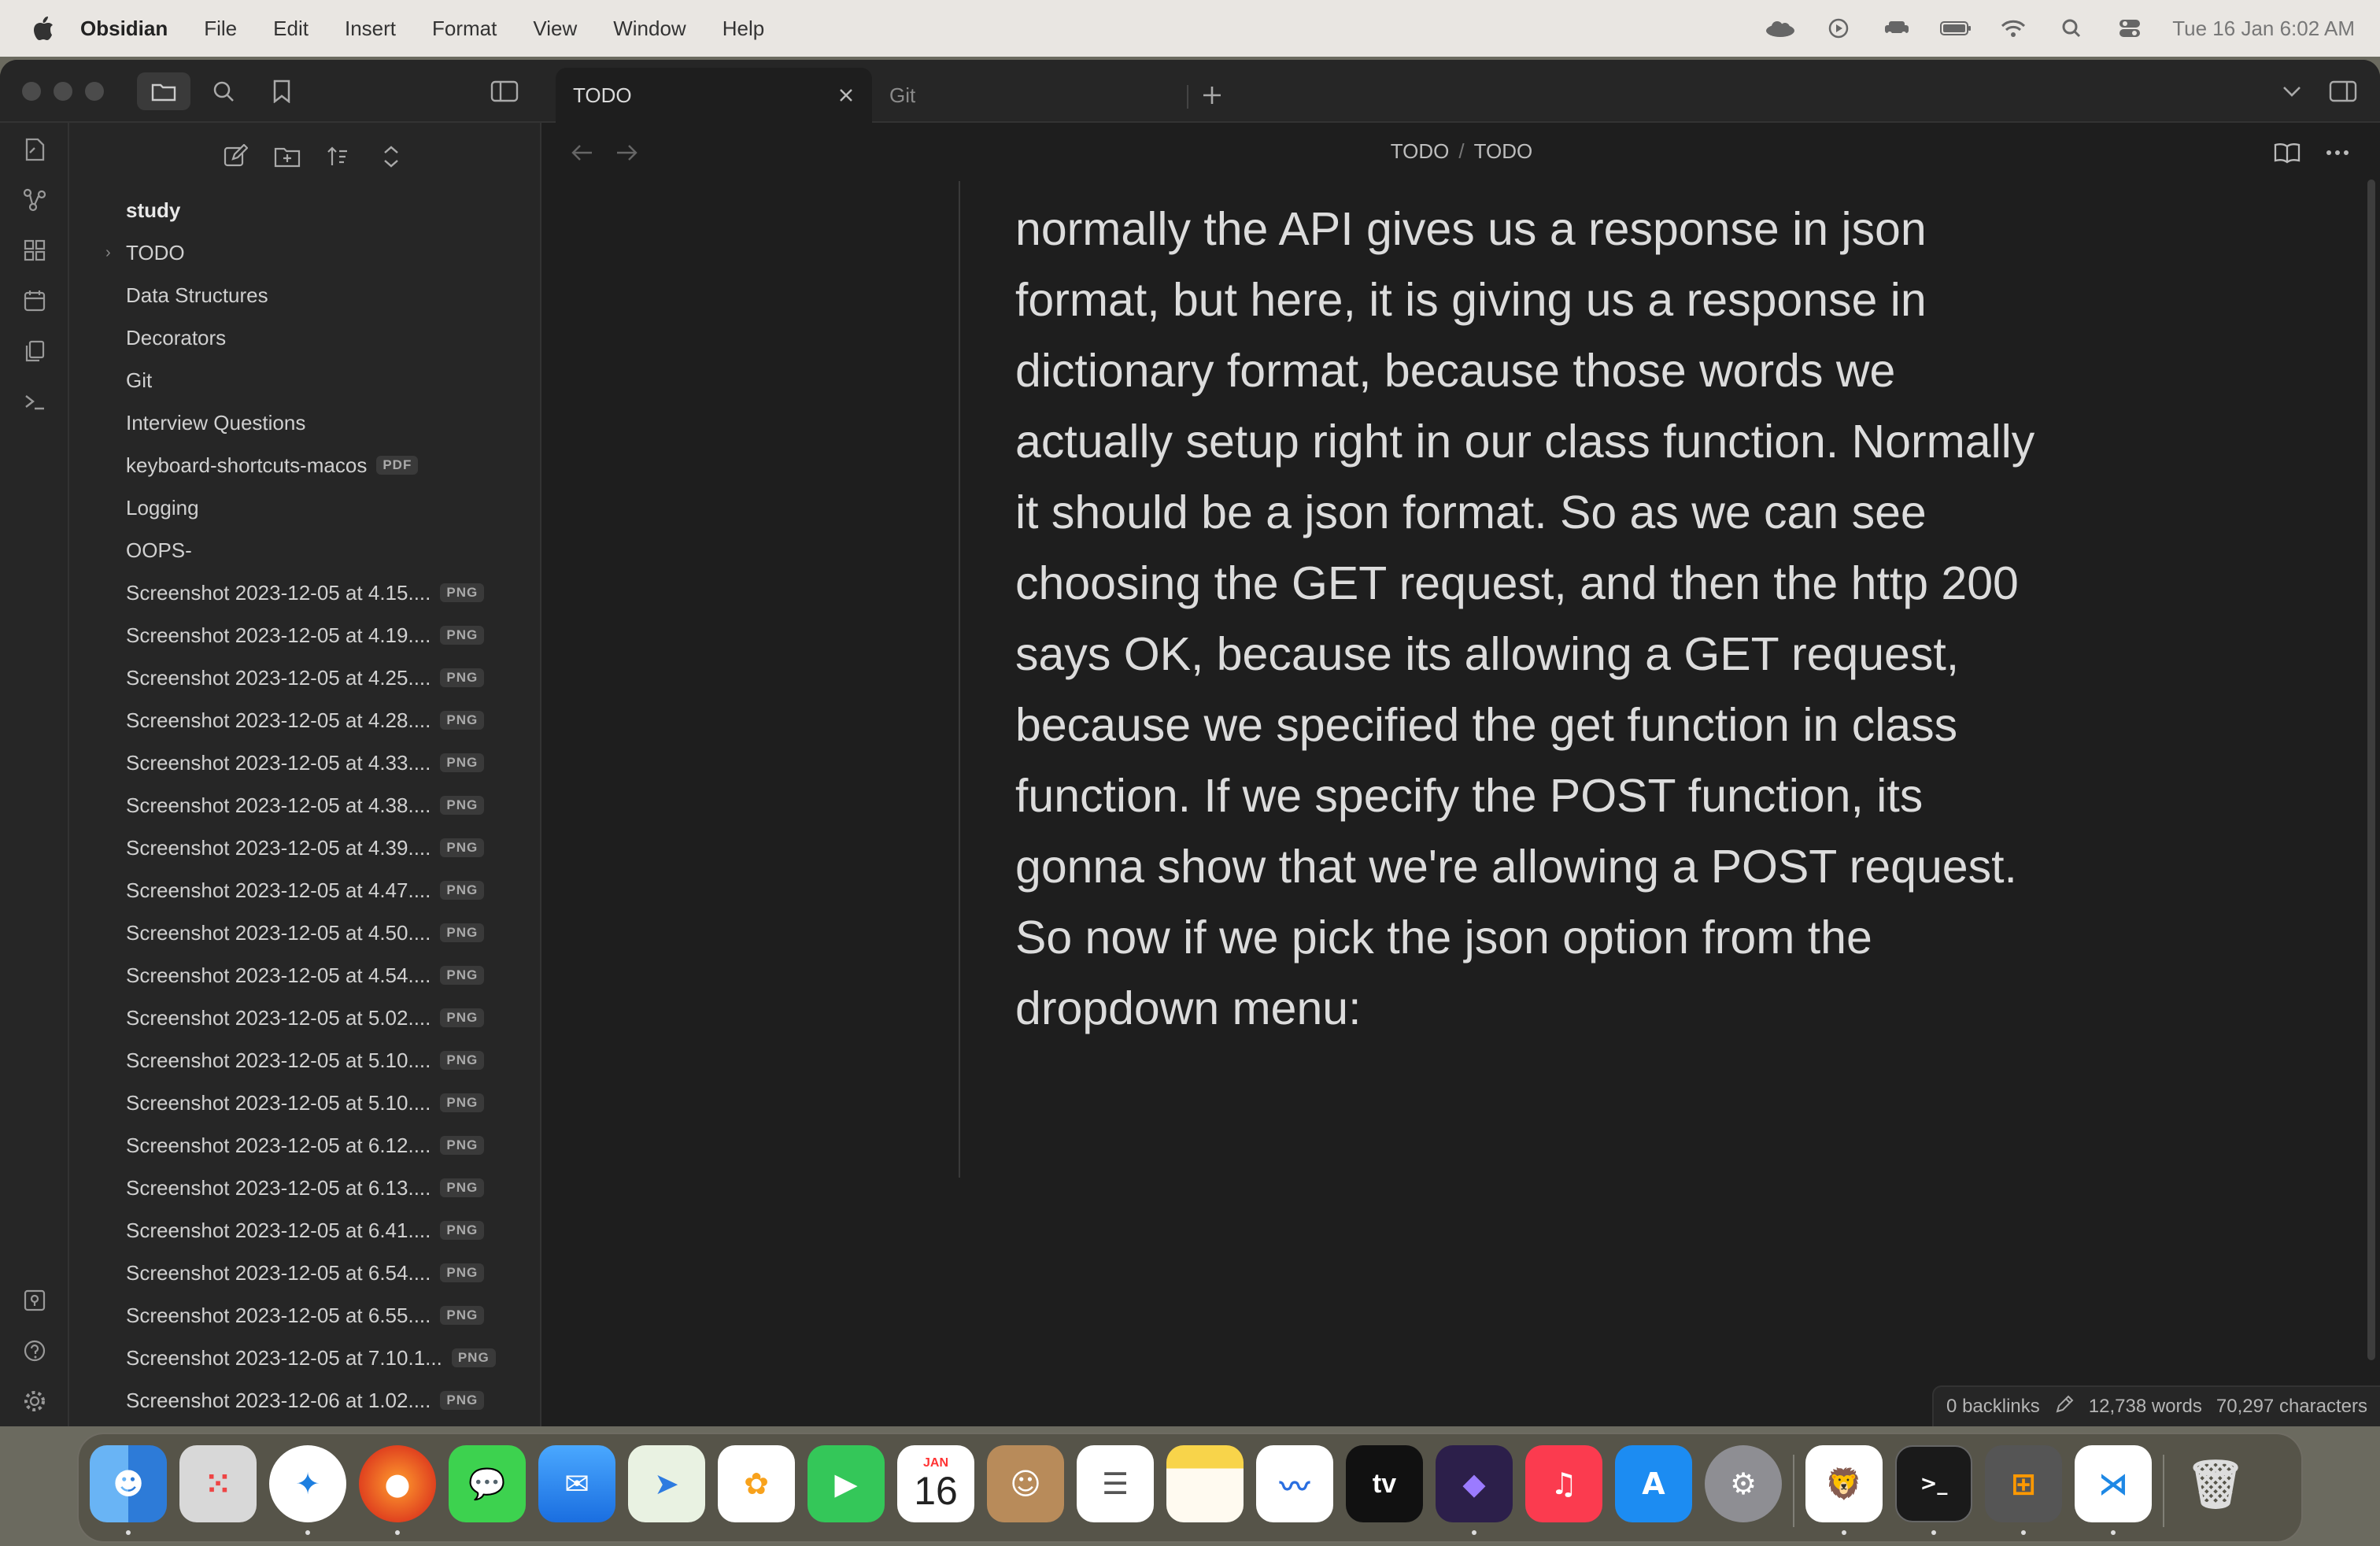 The image size is (2380, 1546). Describe the element at coordinates (1933, 1484) in the screenshot. I see `terminal-icon: >_` at that location.